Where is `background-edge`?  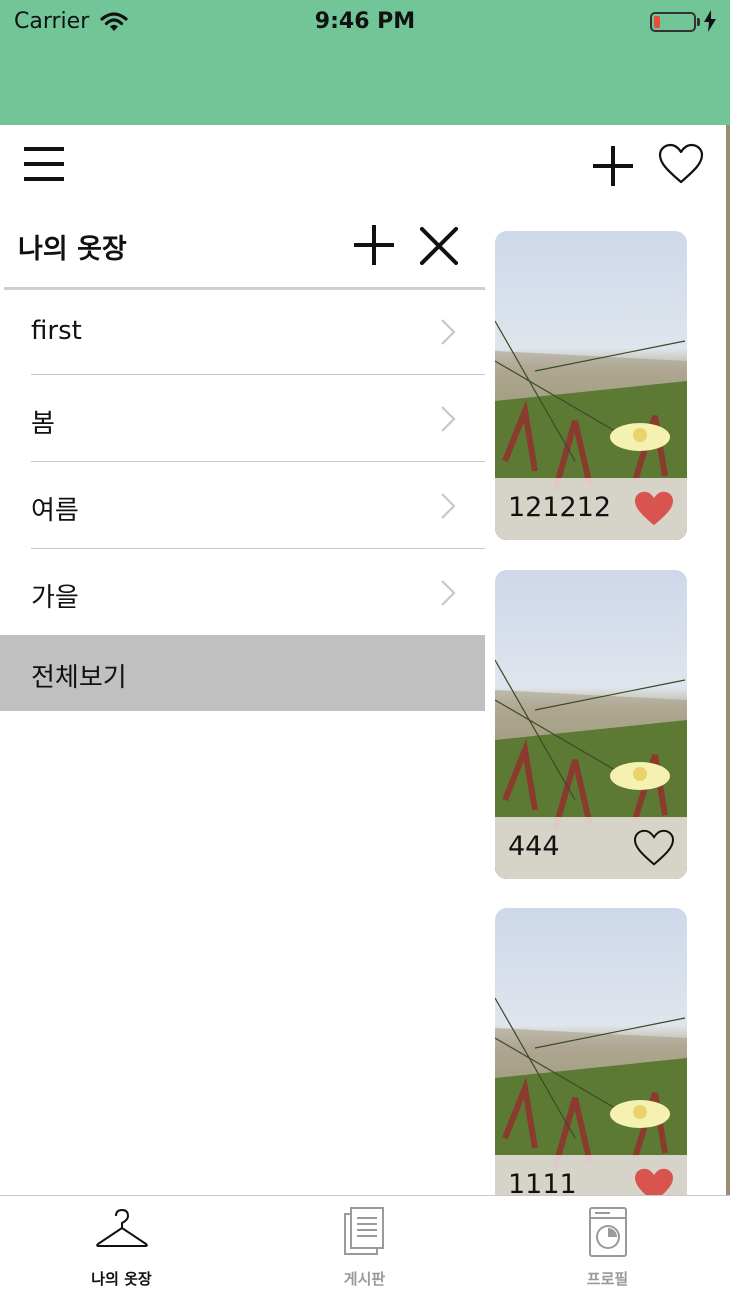
background-edge is located at coordinates (728, 709).